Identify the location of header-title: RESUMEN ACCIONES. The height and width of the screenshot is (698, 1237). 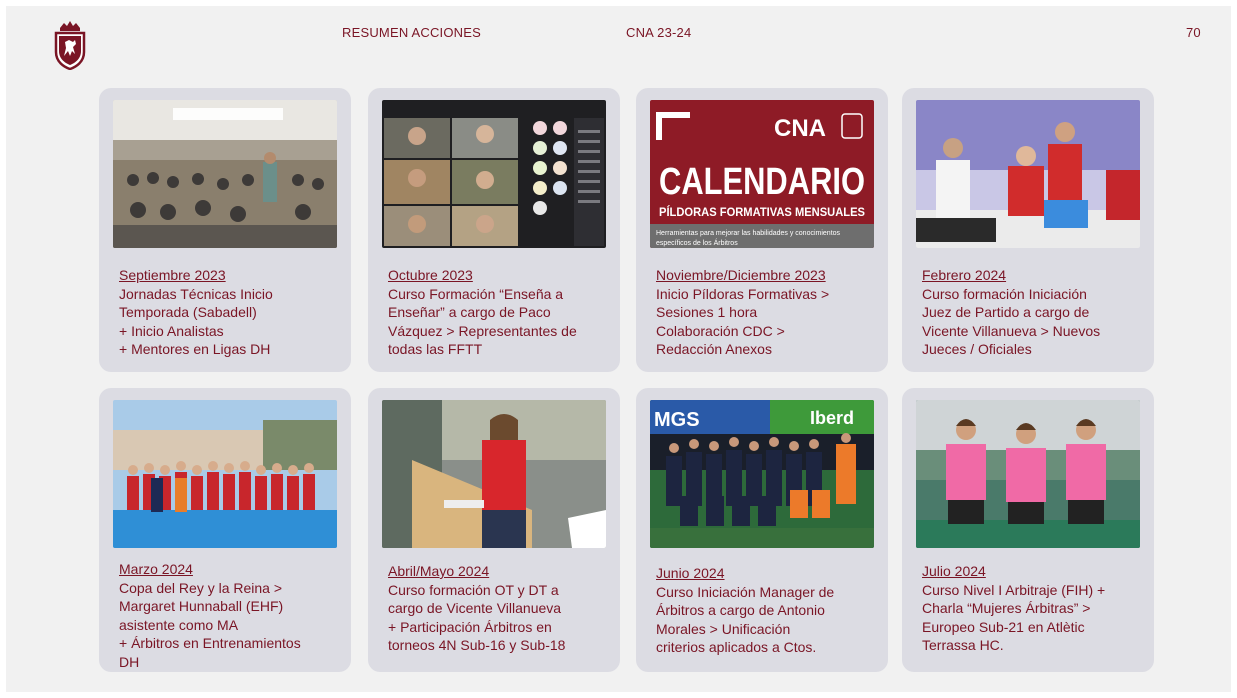
(412, 32).